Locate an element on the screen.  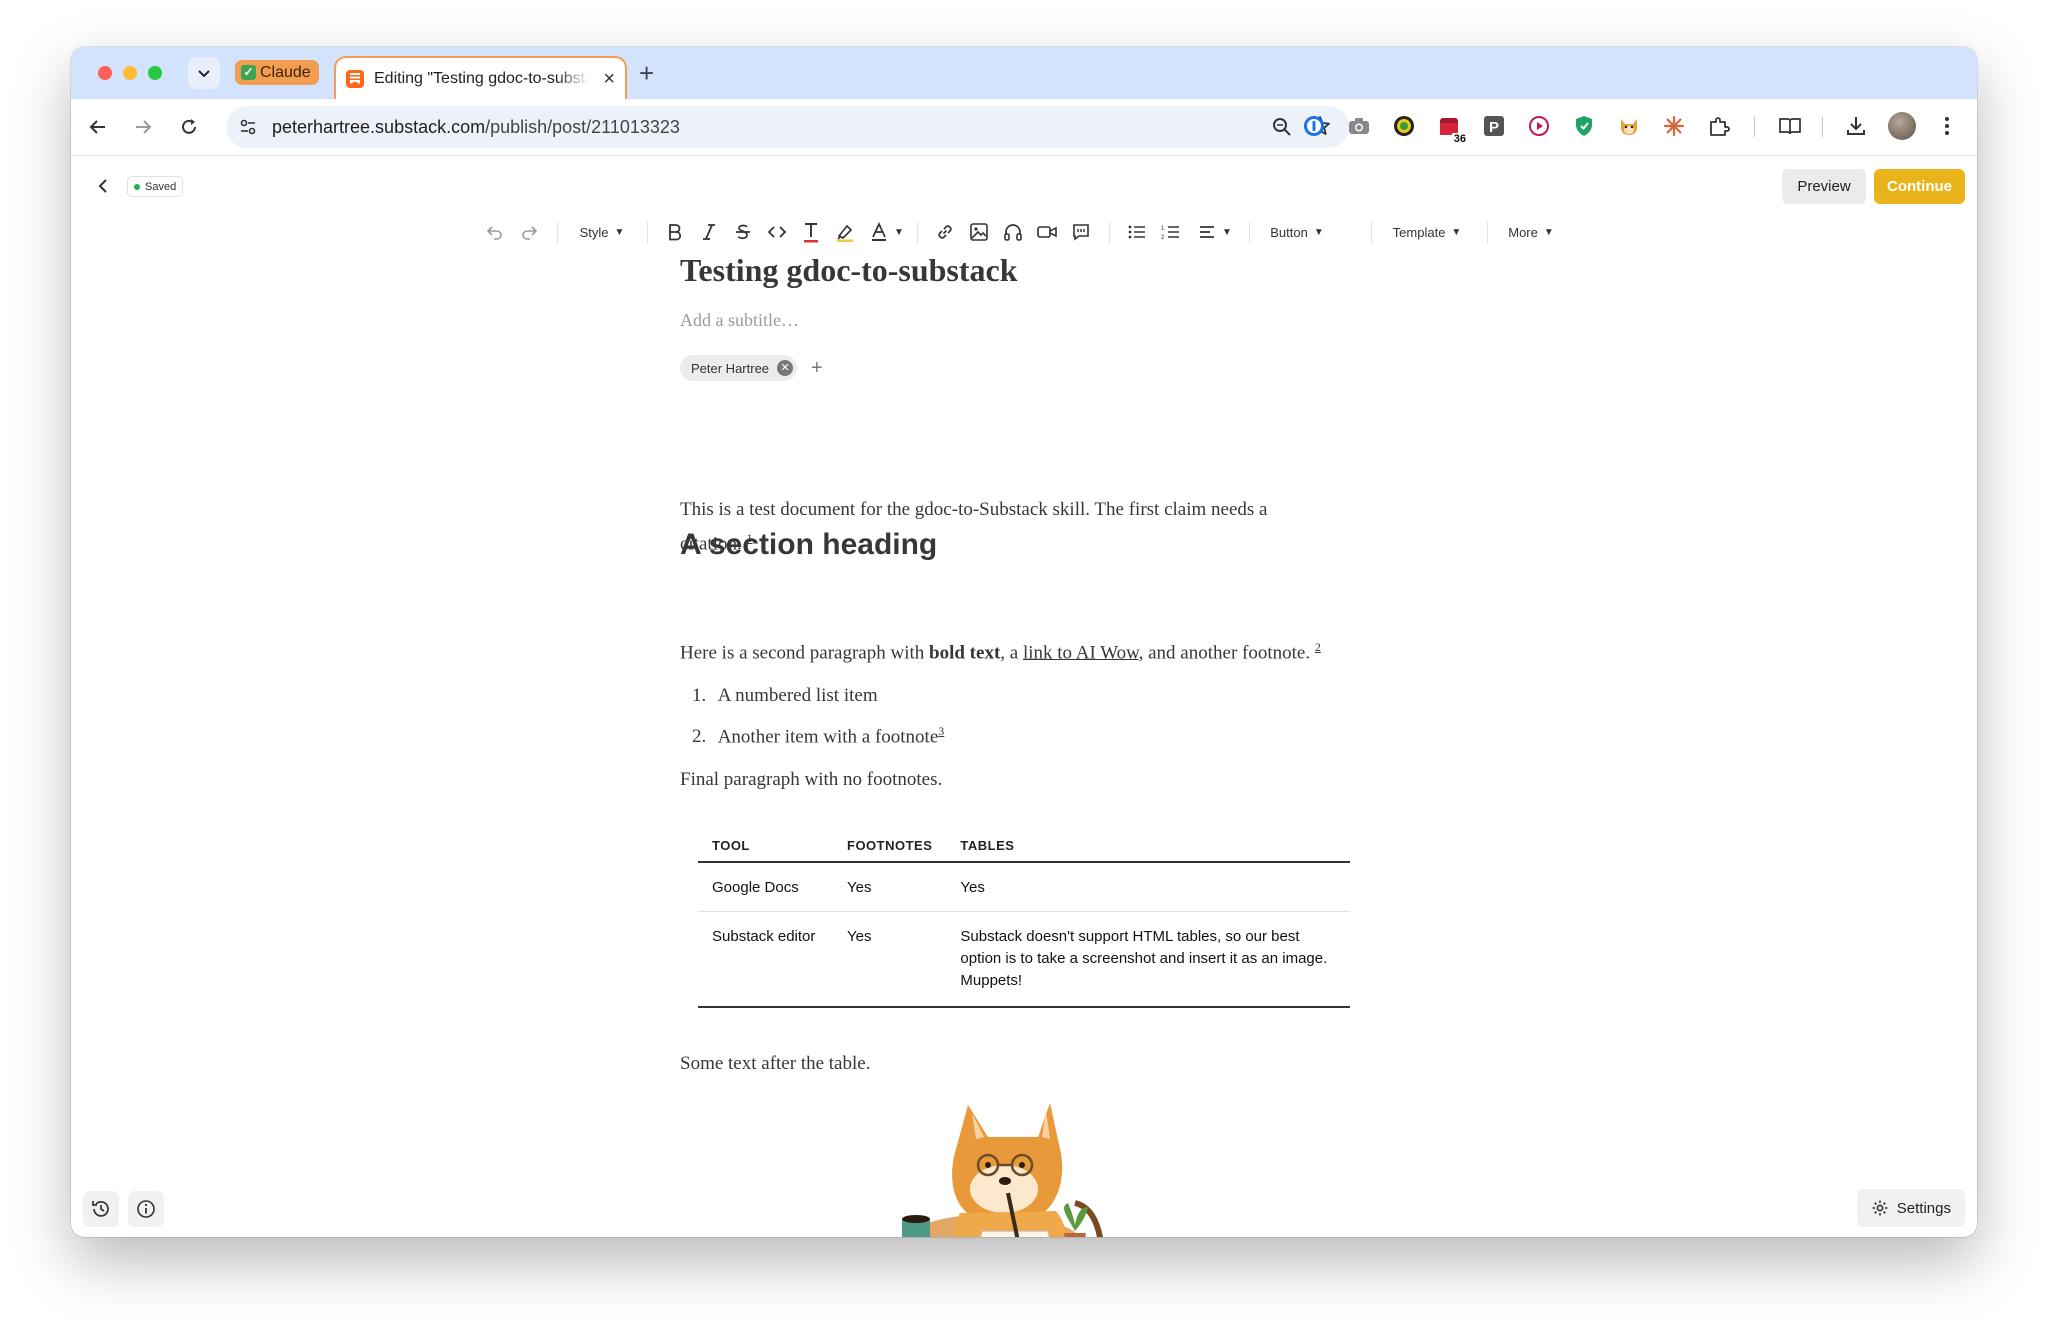
minimize-window-button is located at coordinates (130, 73).